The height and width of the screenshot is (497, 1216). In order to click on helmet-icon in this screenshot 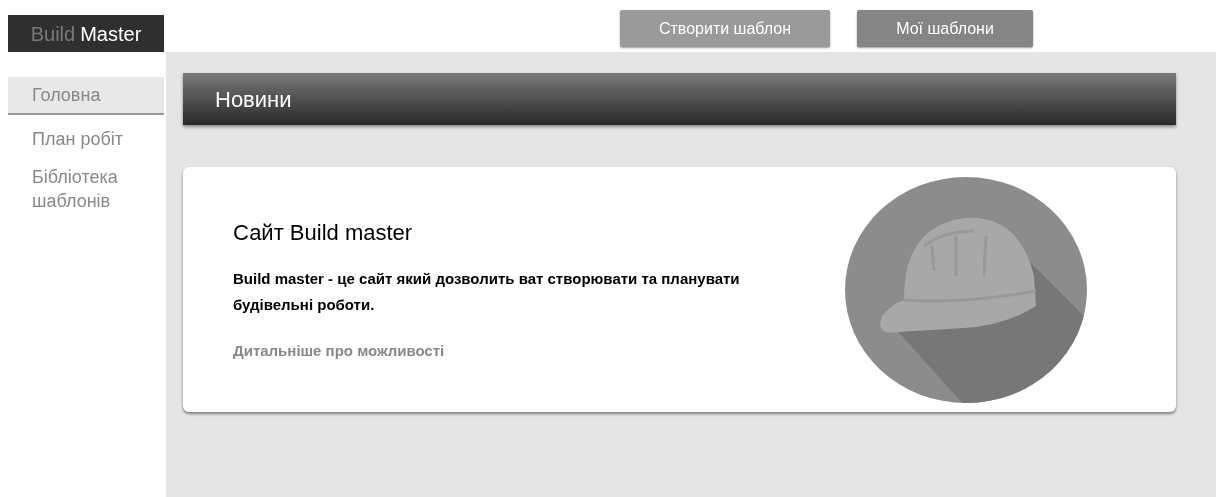, I will do `click(966, 289)`.